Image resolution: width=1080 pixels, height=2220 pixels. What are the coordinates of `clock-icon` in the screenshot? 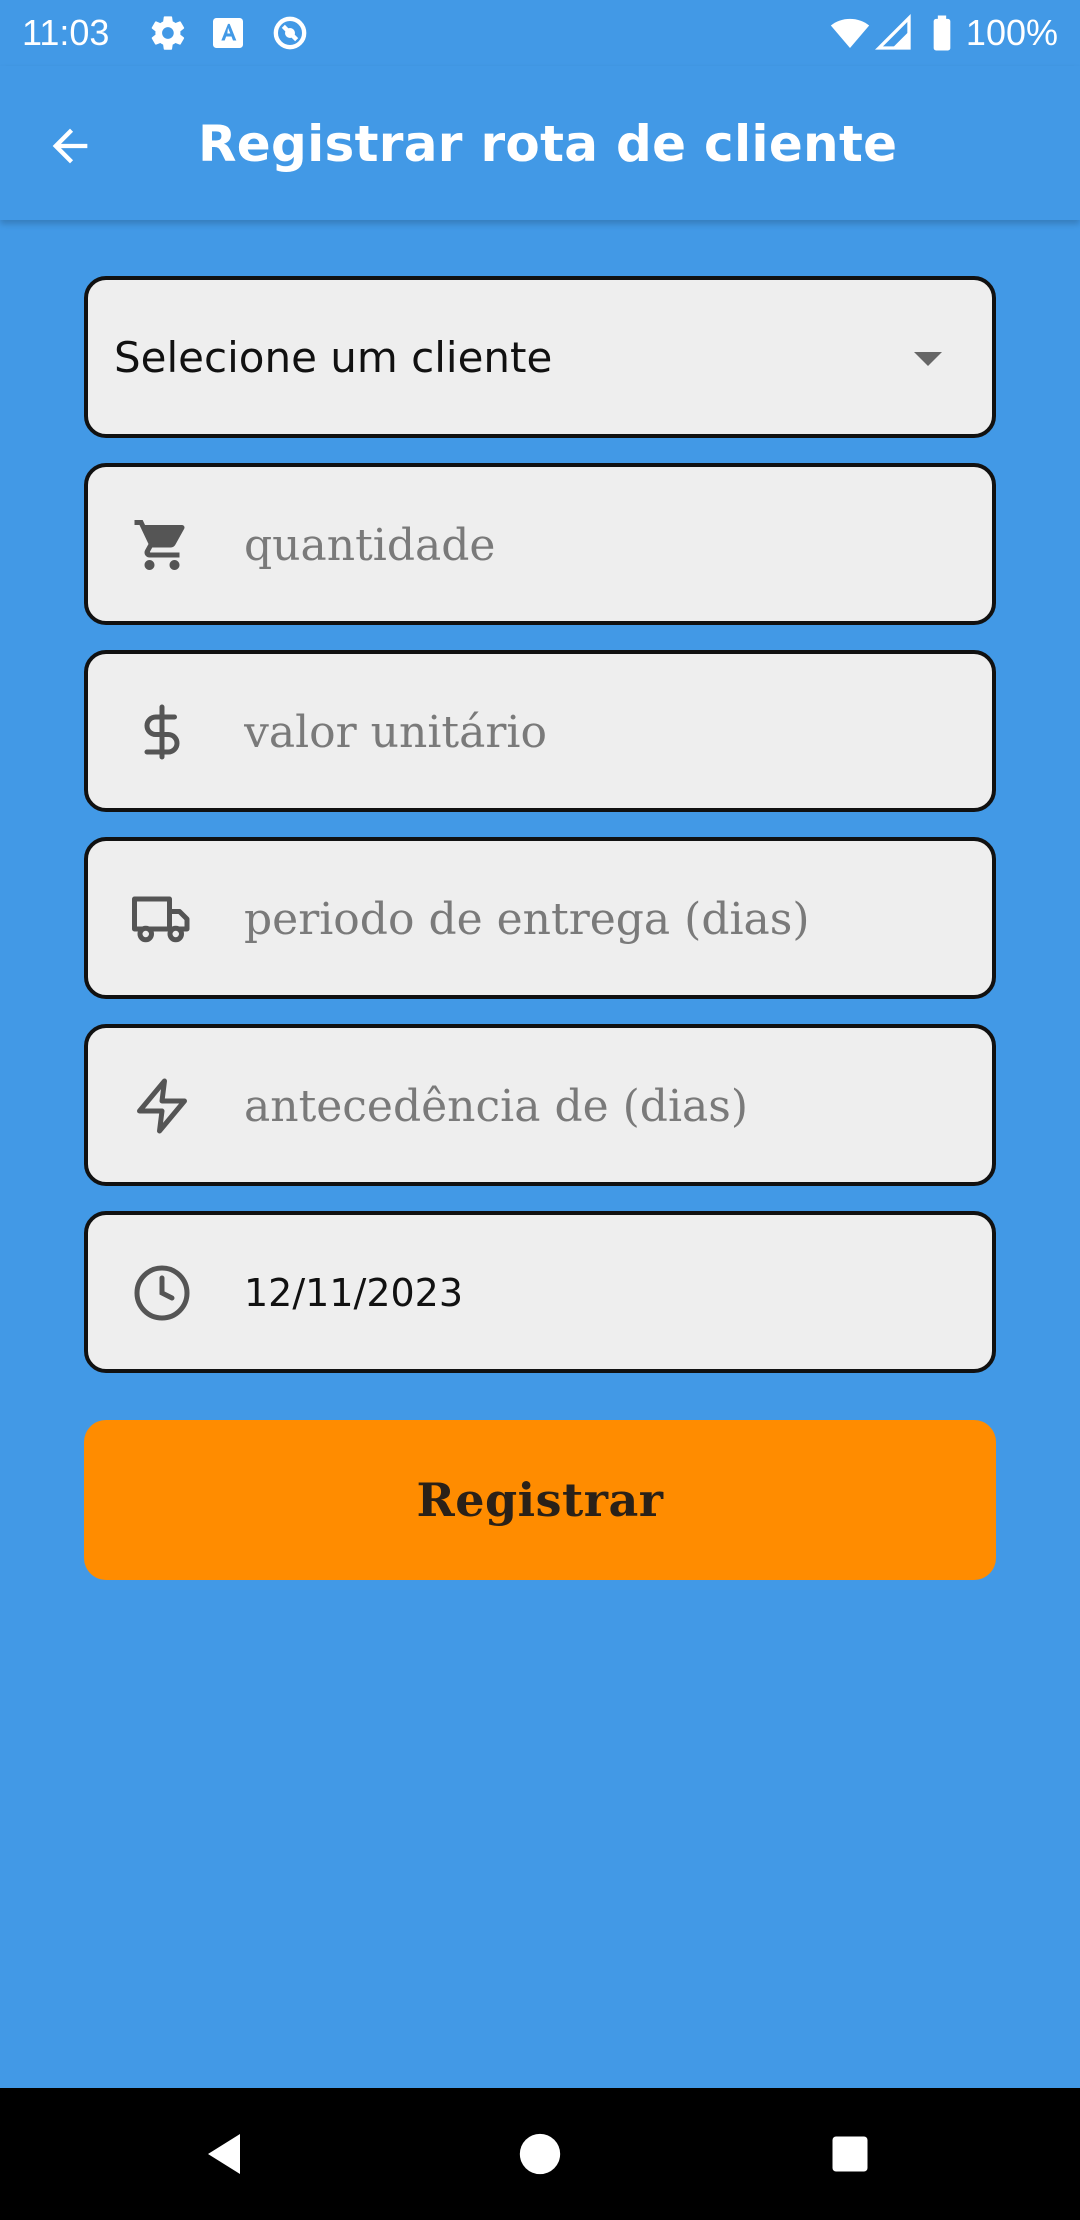 It's located at (162, 1293).